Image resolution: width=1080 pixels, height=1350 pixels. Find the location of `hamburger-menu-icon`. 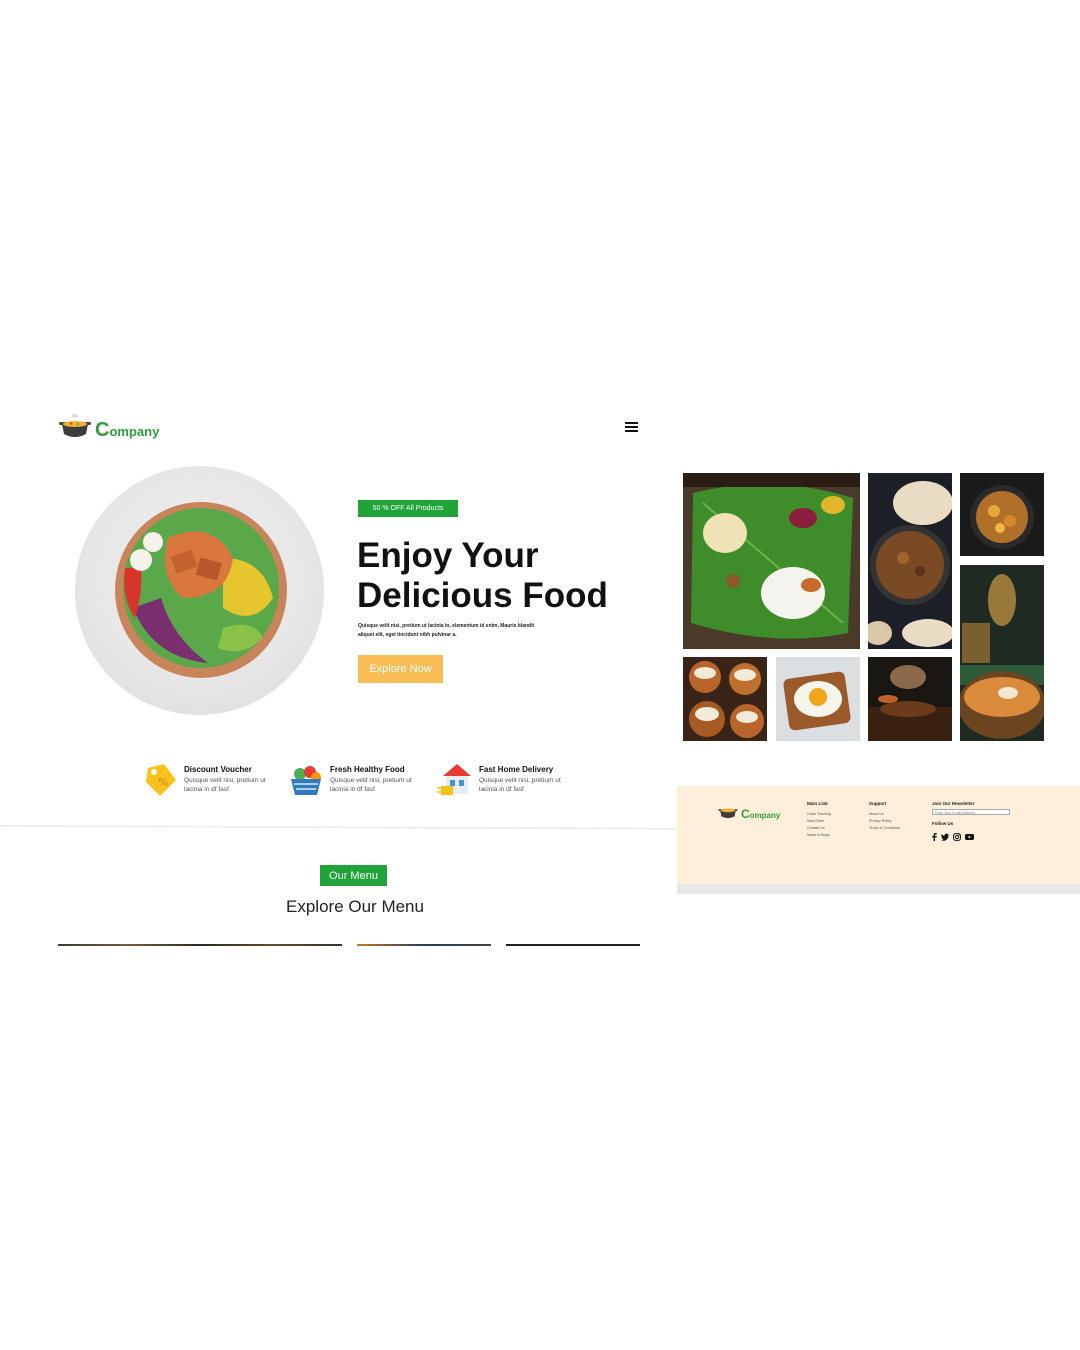

hamburger-menu-icon is located at coordinates (631, 428).